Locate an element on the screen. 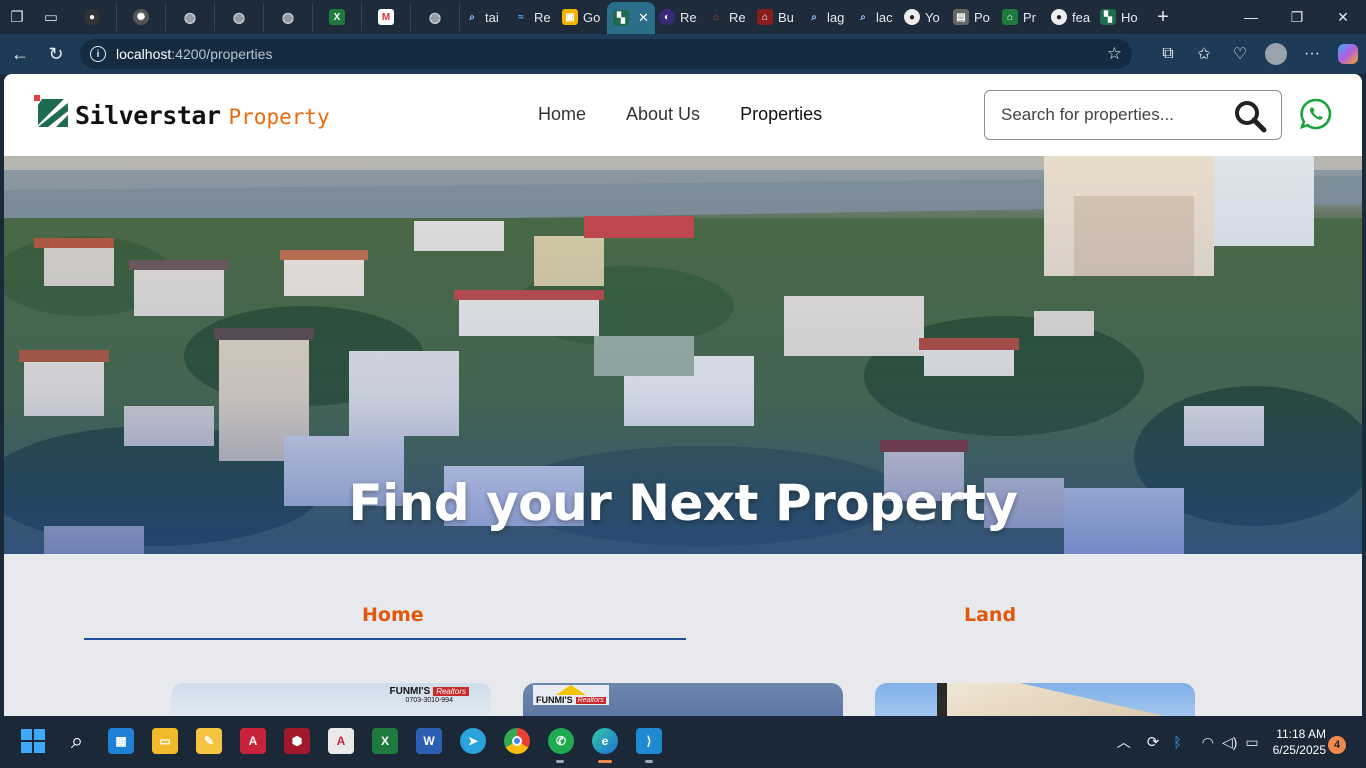  category-tab-land: Land is located at coordinates (990, 615).